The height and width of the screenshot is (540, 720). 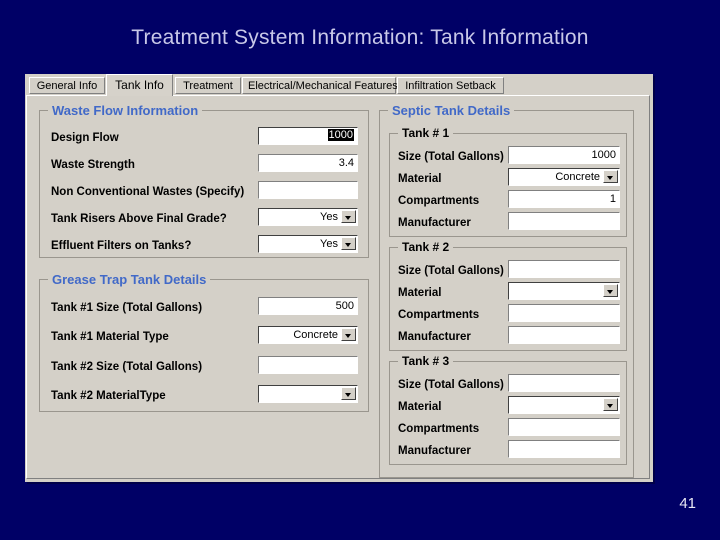 What do you see at coordinates (564, 383) in the screenshot?
I see `input-tank3-size` at bounding box center [564, 383].